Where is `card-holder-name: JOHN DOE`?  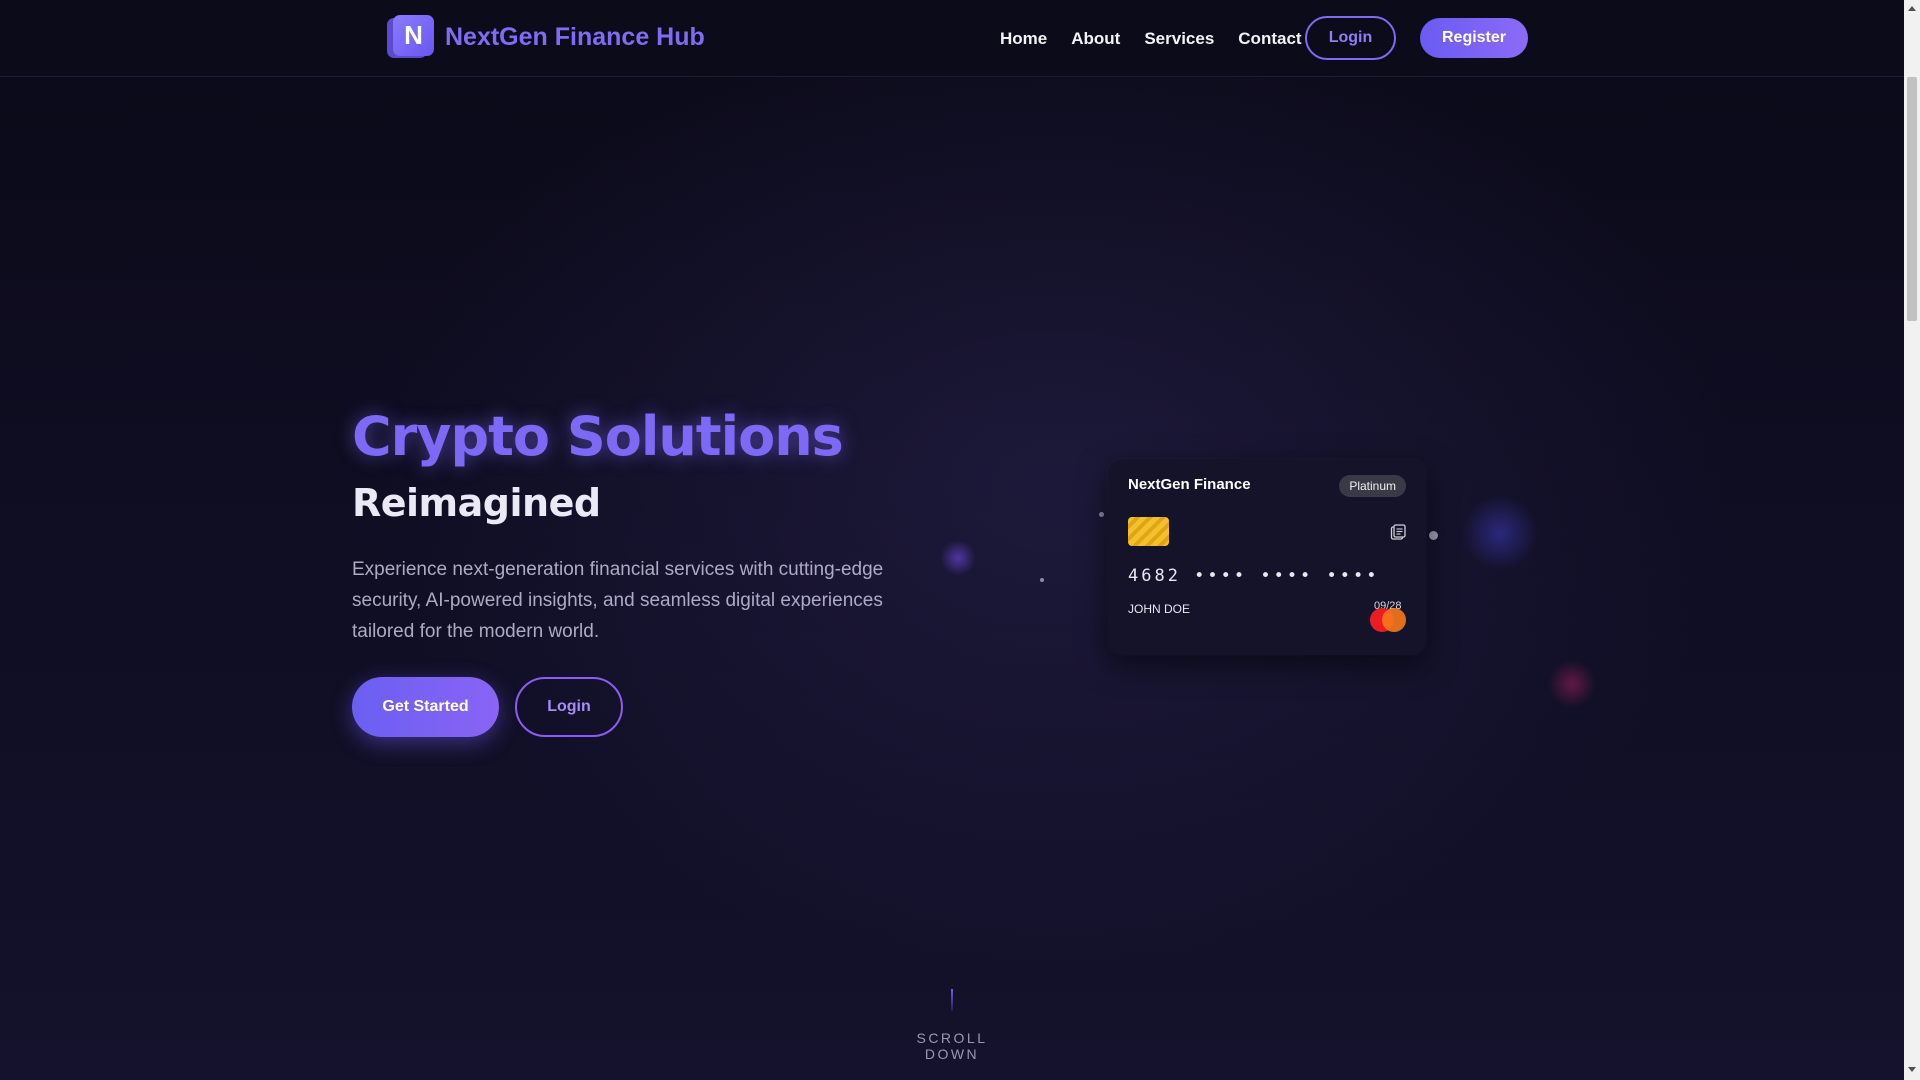
card-holder-name: JOHN DOE is located at coordinates (1159, 609).